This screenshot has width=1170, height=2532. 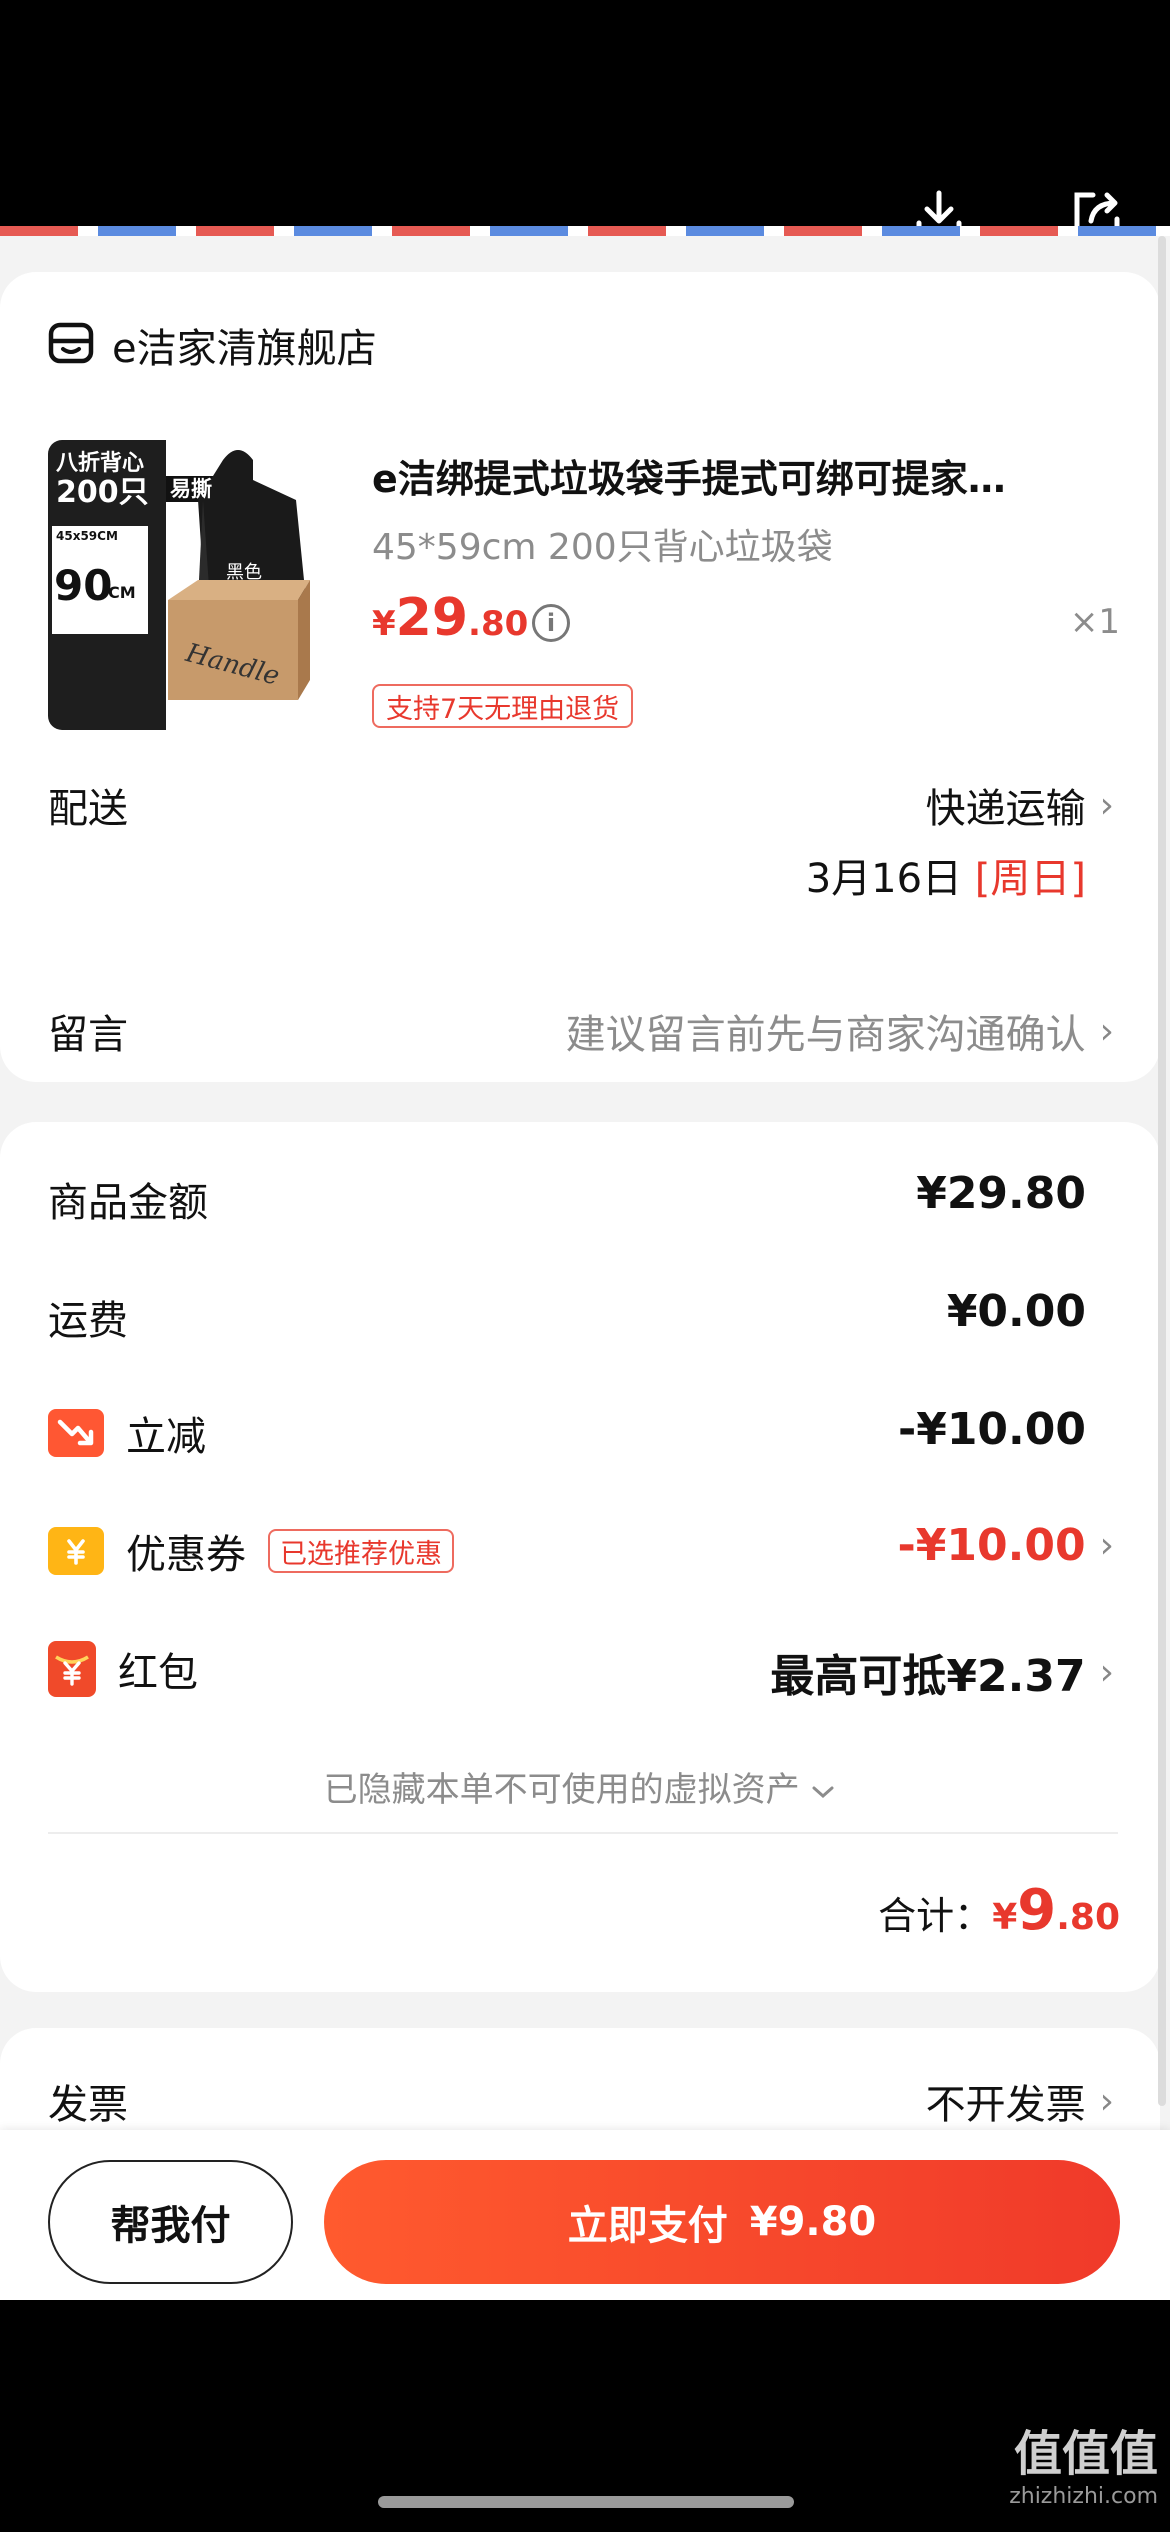 I want to click on goods-amount-label: 商品金额, so click(x=128, y=1199).